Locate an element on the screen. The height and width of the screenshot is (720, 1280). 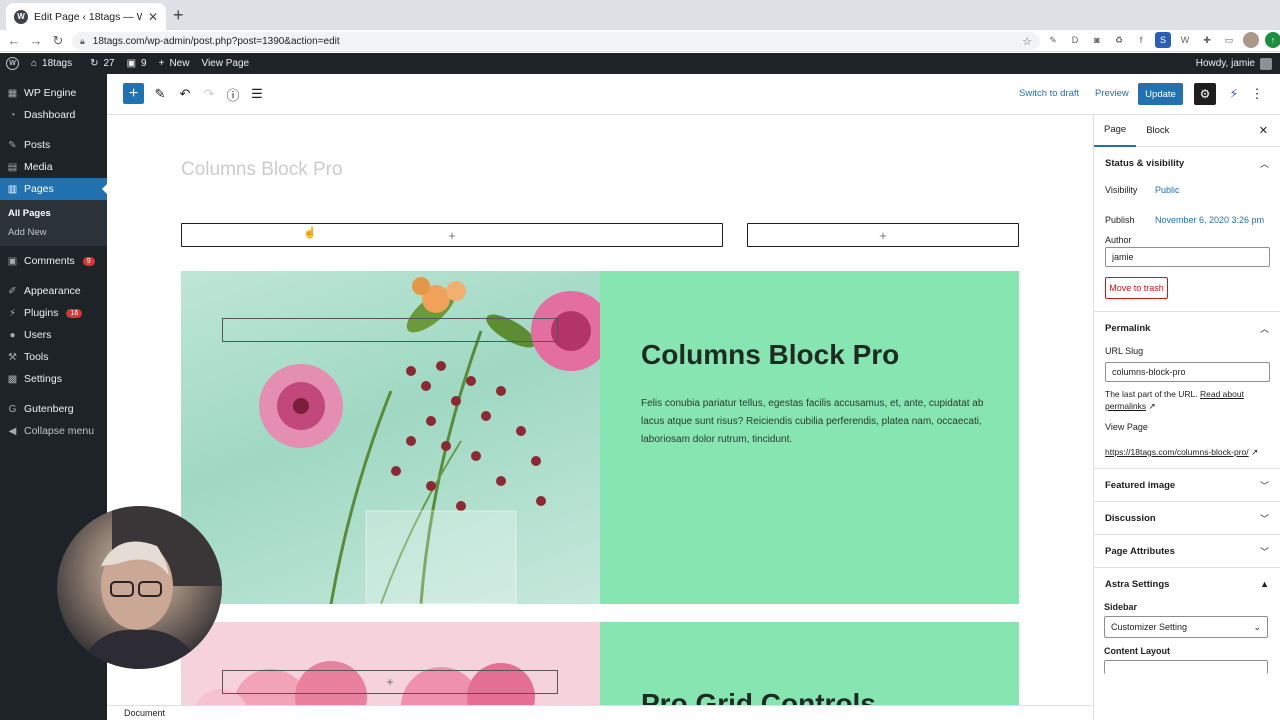
sidebar-item-tools: ⚒ Tools is located at coordinates (53, 357).